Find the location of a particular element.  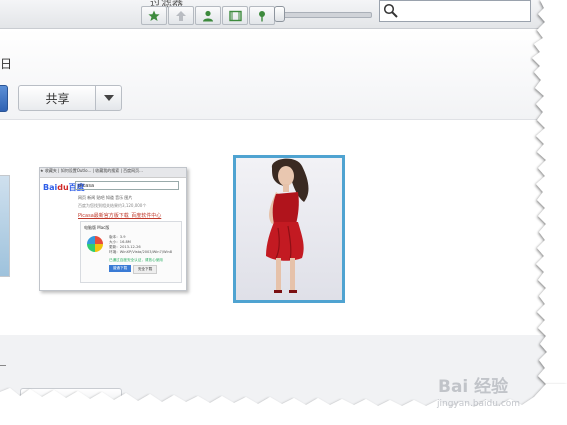

filter-uploaded-button is located at coordinates (181, 15).